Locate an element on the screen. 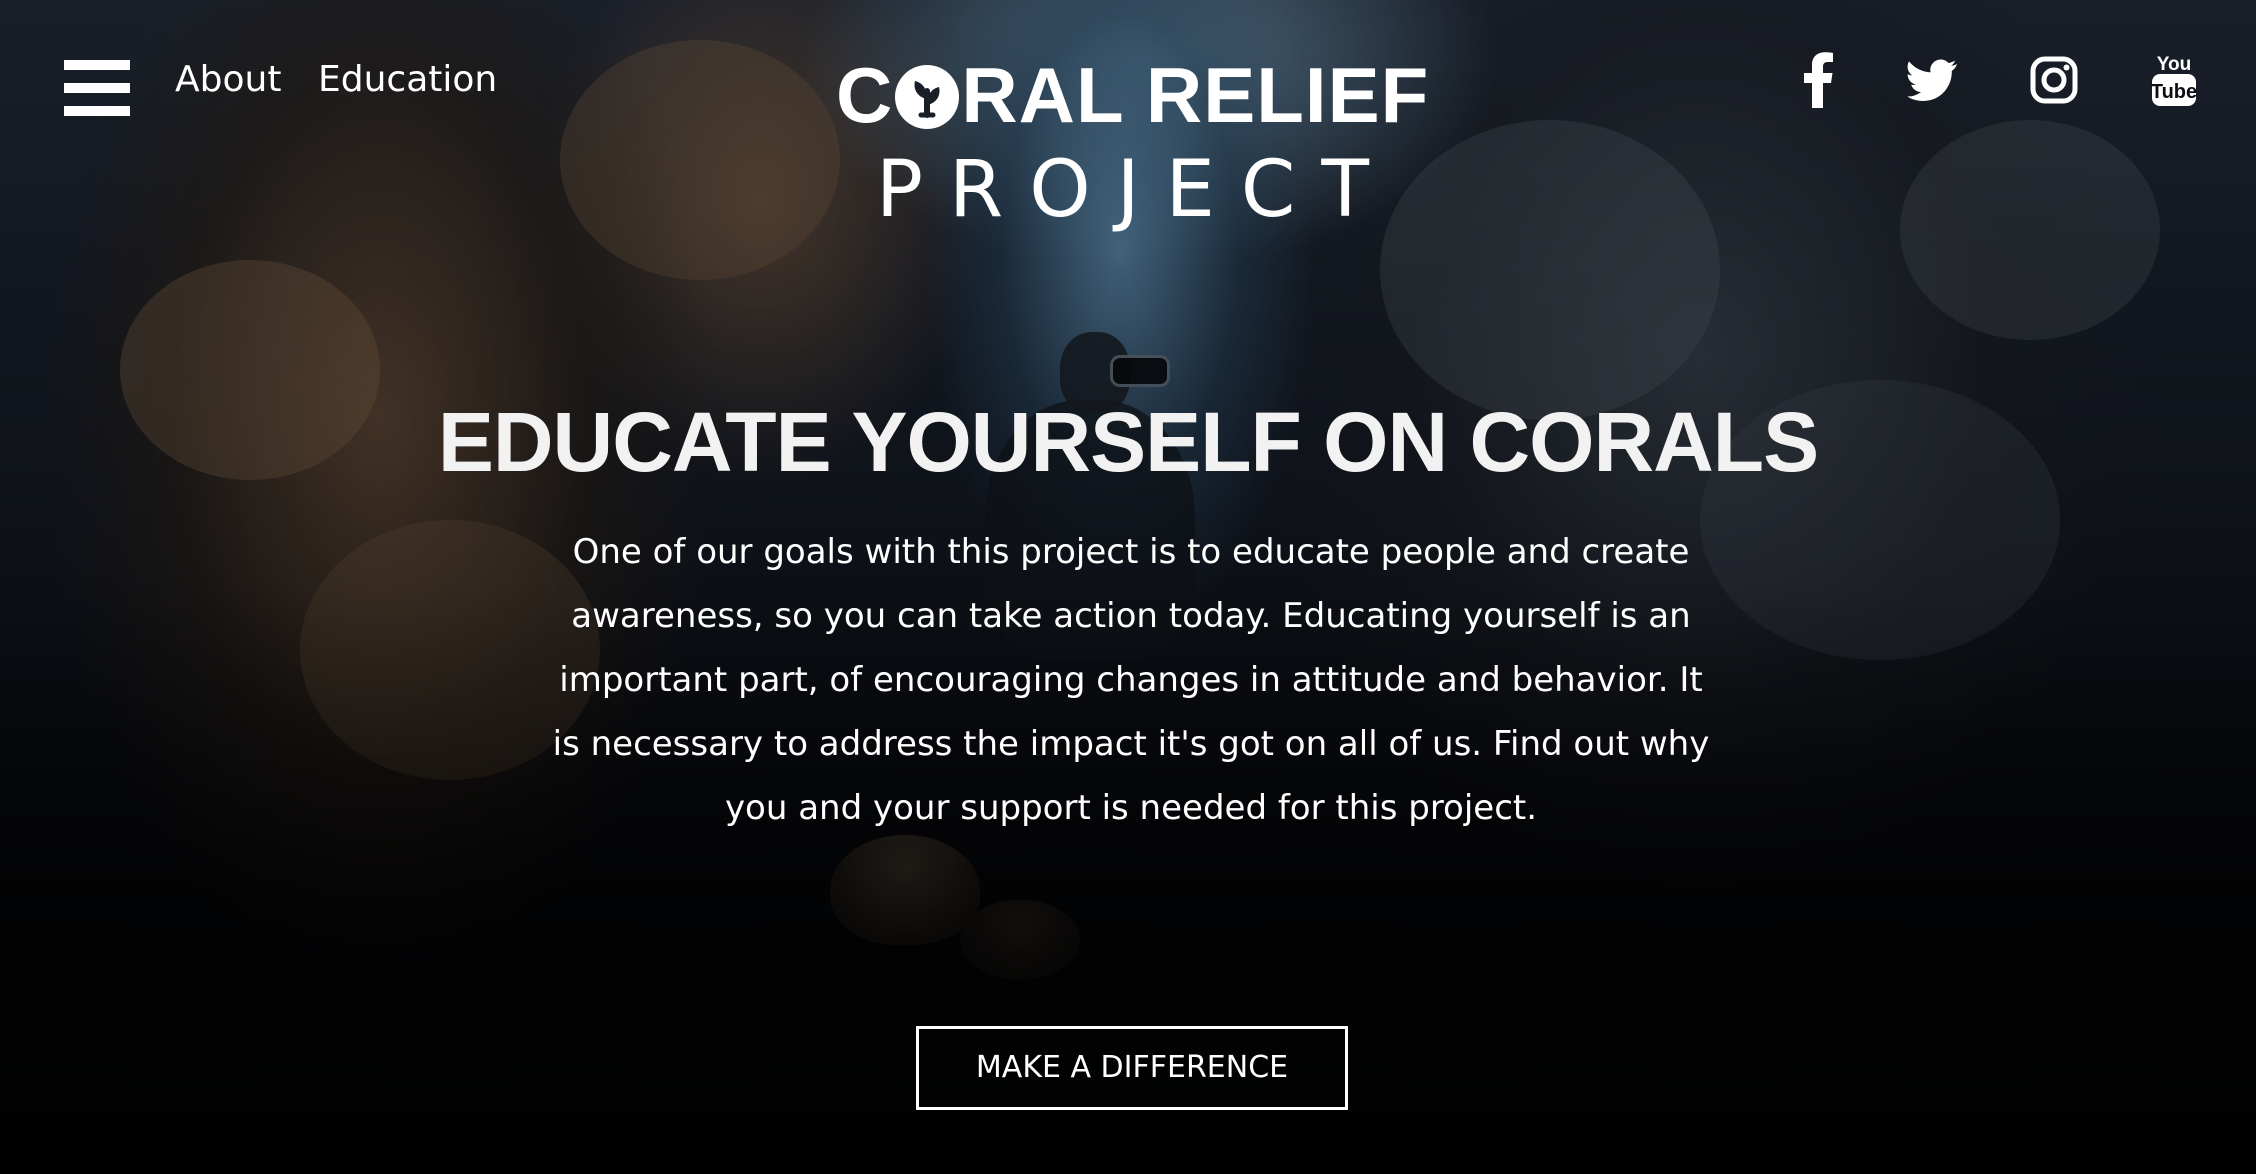 This screenshot has width=2256, height=1174. logo-subtitle: PROJECT is located at coordinates (1136, 190).